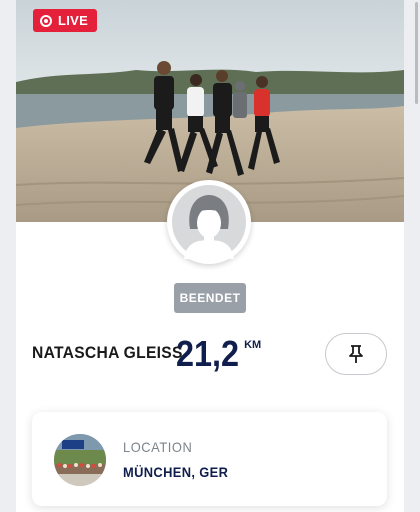 The height and width of the screenshot is (512, 420). I want to click on city-crowd-photo, so click(80, 460).